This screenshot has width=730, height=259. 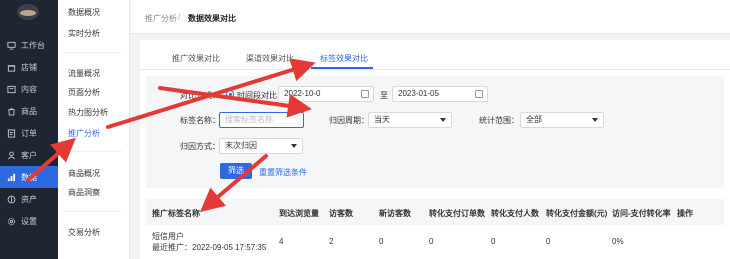 What do you see at coordinates (395, 213) in the screenshot?
I see `column-header-new-visitors: 新访客数` at bounding box center [395, 213].